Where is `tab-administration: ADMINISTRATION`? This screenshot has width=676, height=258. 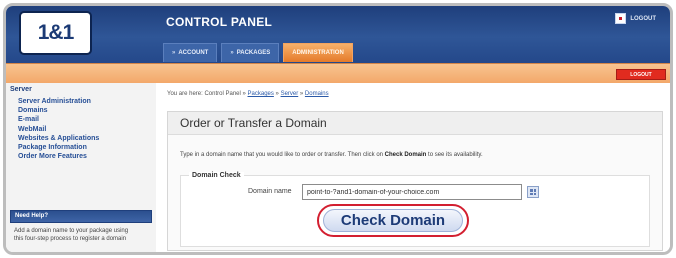 tab-administration: ADMINISTRATION is located at coordinates (318, 52).